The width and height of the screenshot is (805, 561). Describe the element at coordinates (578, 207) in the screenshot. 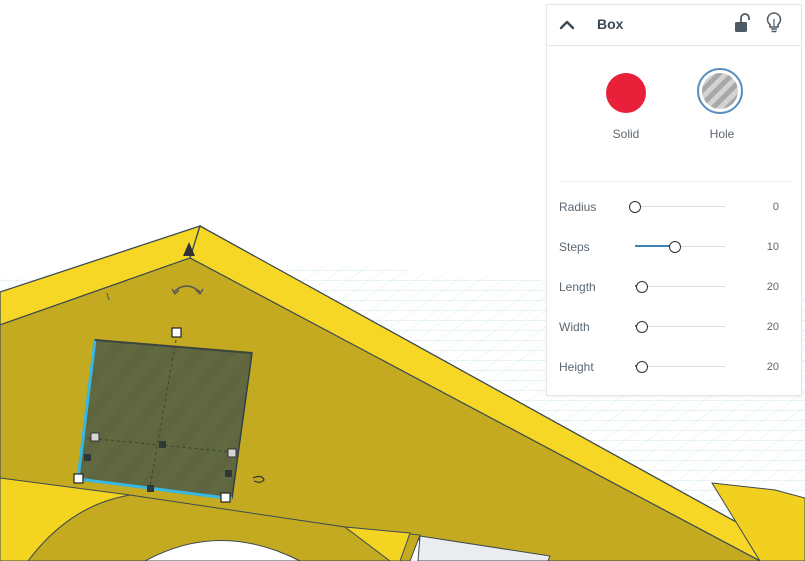

I see `radius-label: Radius` at that location.